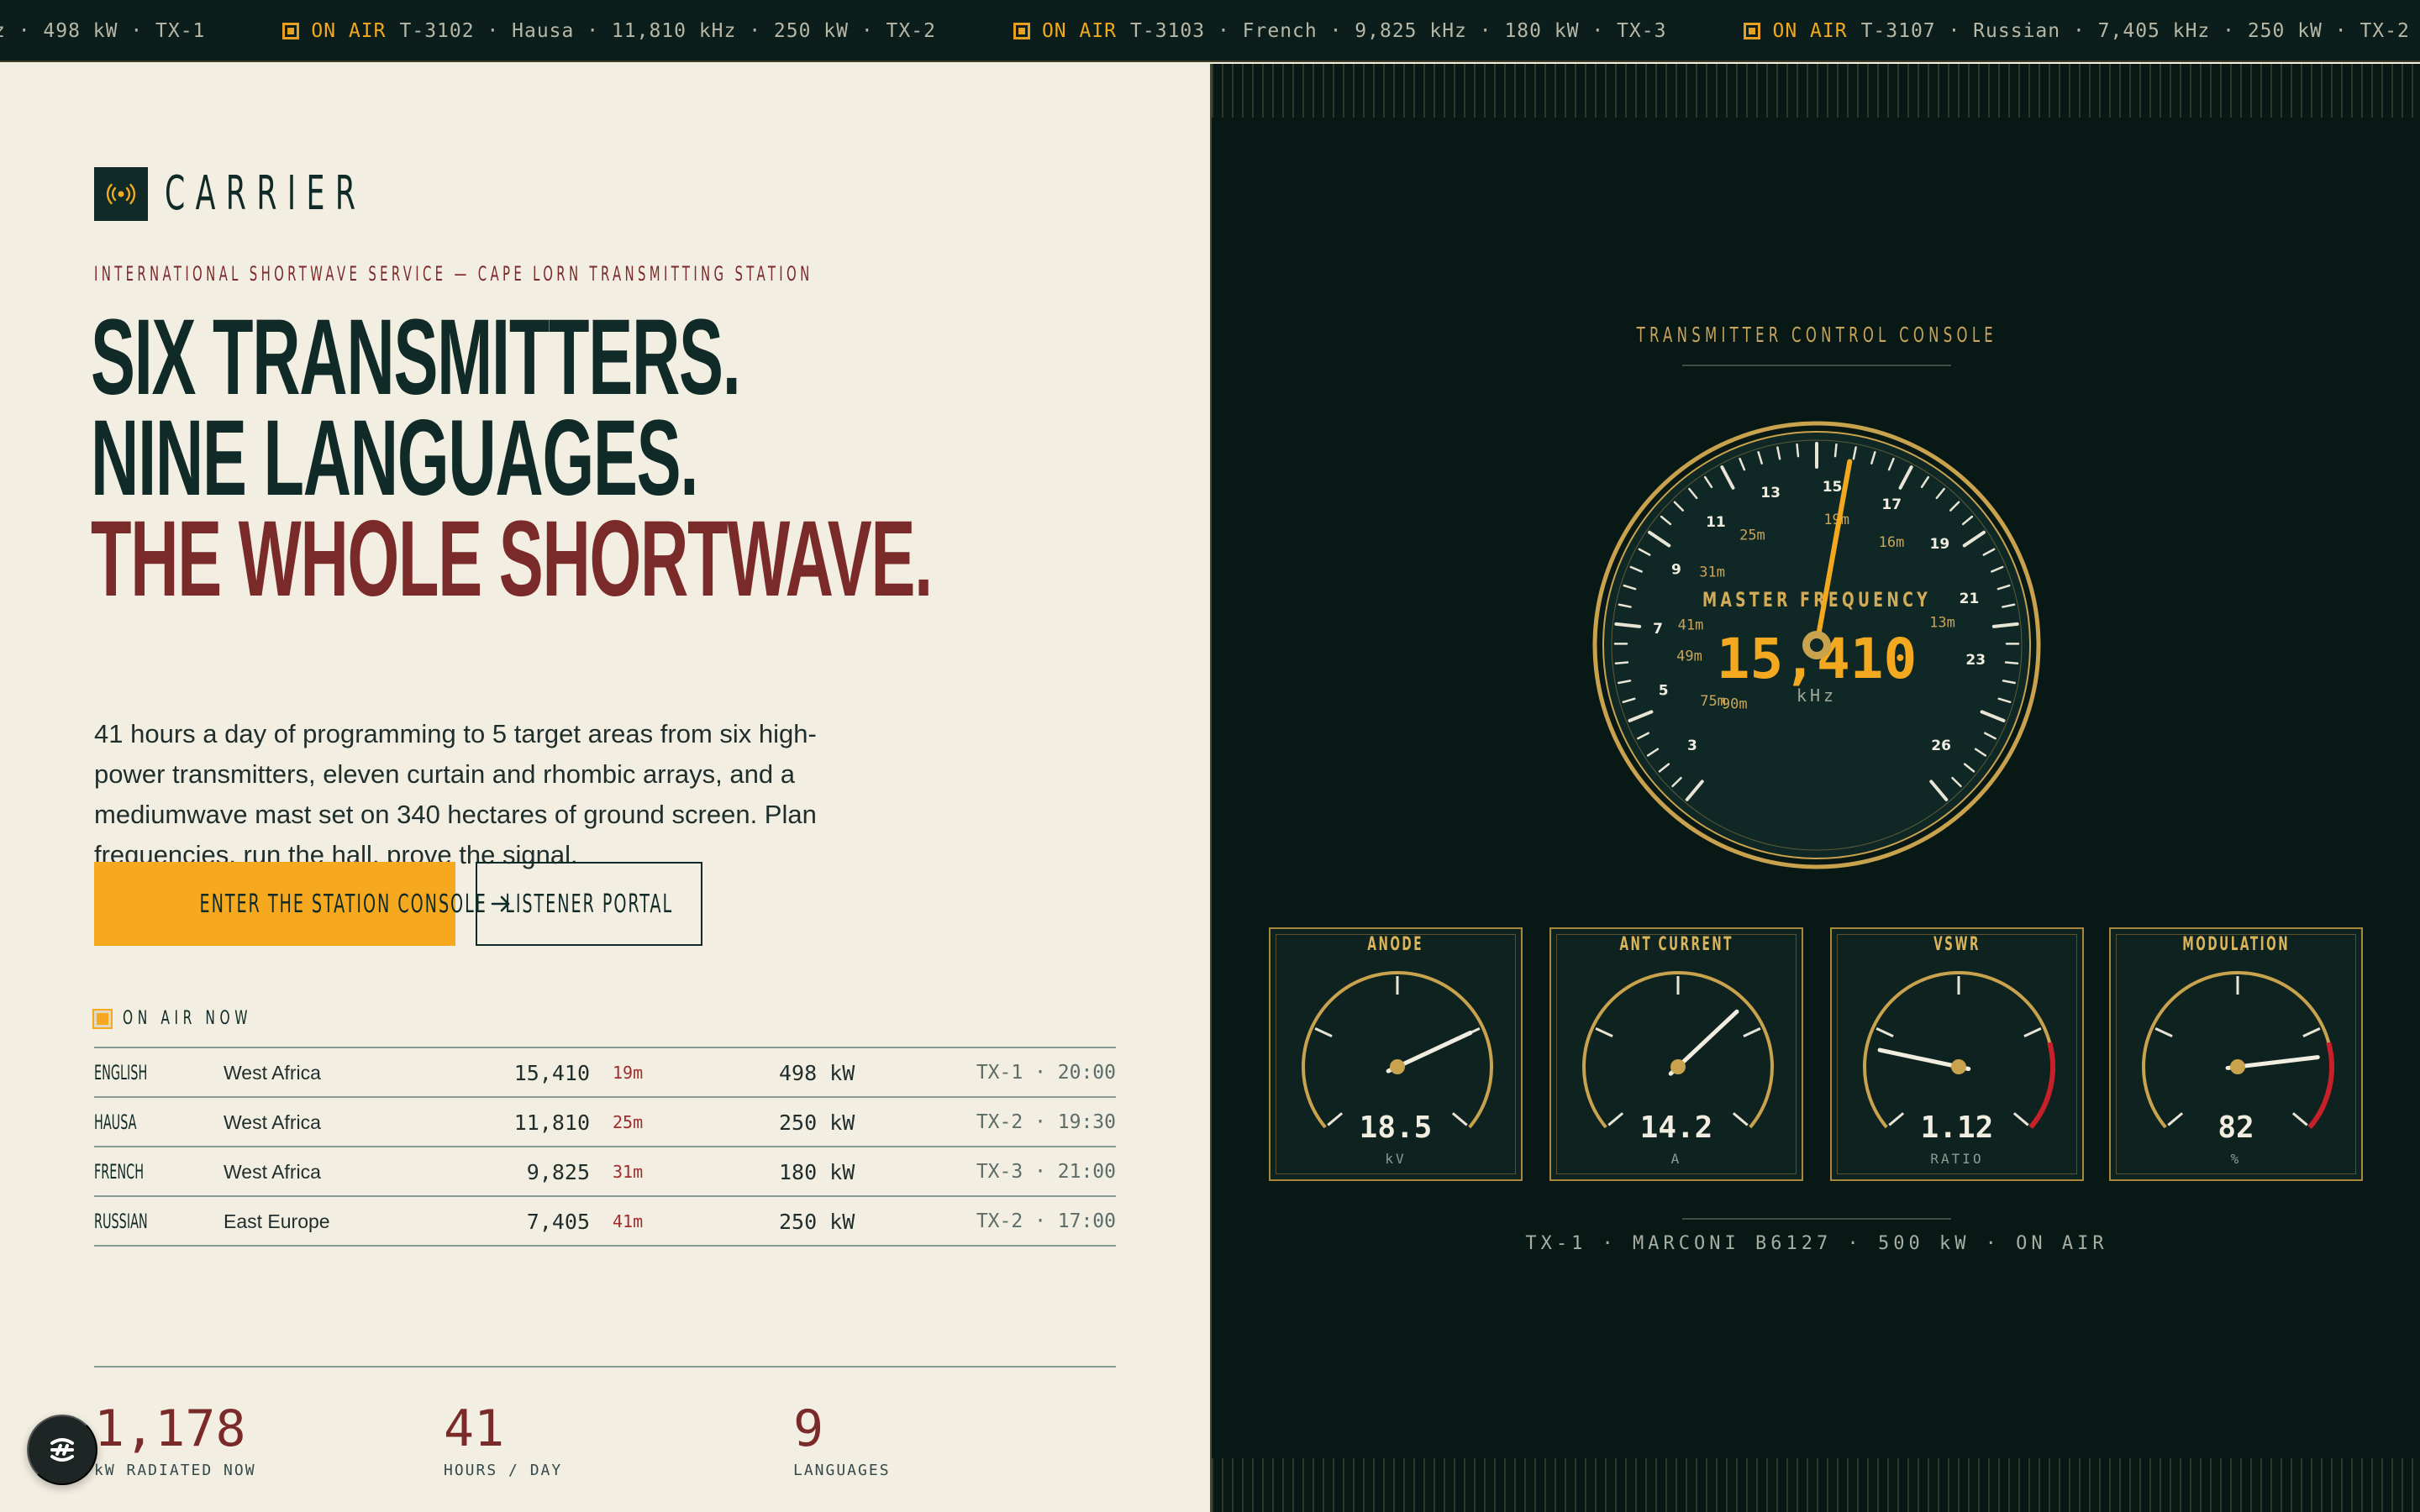  I want to click on row-power: 180 kW, so click(817, 1172).